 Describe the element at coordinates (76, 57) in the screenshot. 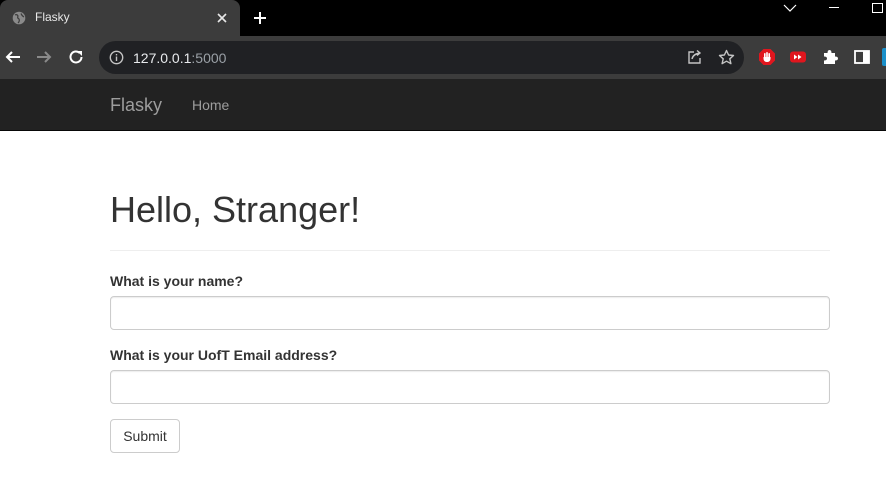

I see `reload-icon` at that location.